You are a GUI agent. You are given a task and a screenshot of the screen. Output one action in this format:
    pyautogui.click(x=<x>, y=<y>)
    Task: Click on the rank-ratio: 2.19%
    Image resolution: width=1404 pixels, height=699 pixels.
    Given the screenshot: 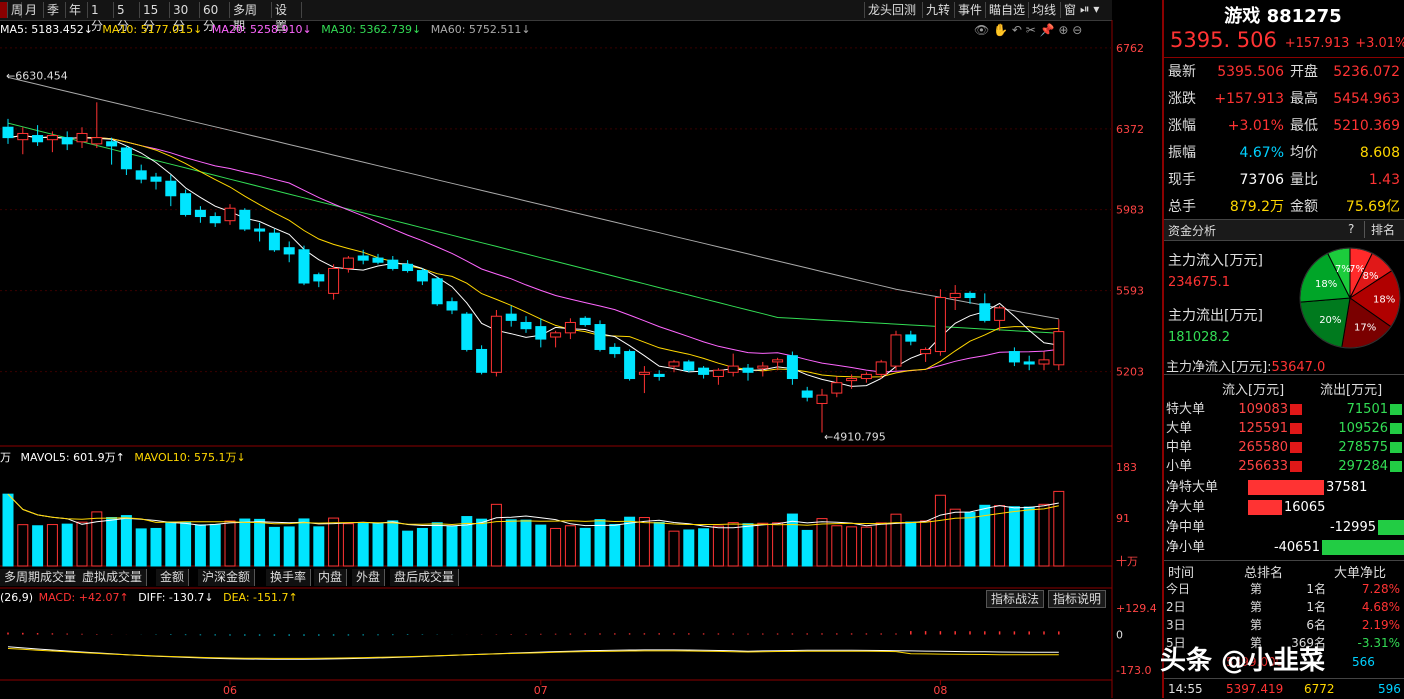 What is the action you would take?
    pyautogui.click(x=1380, y=625)
    